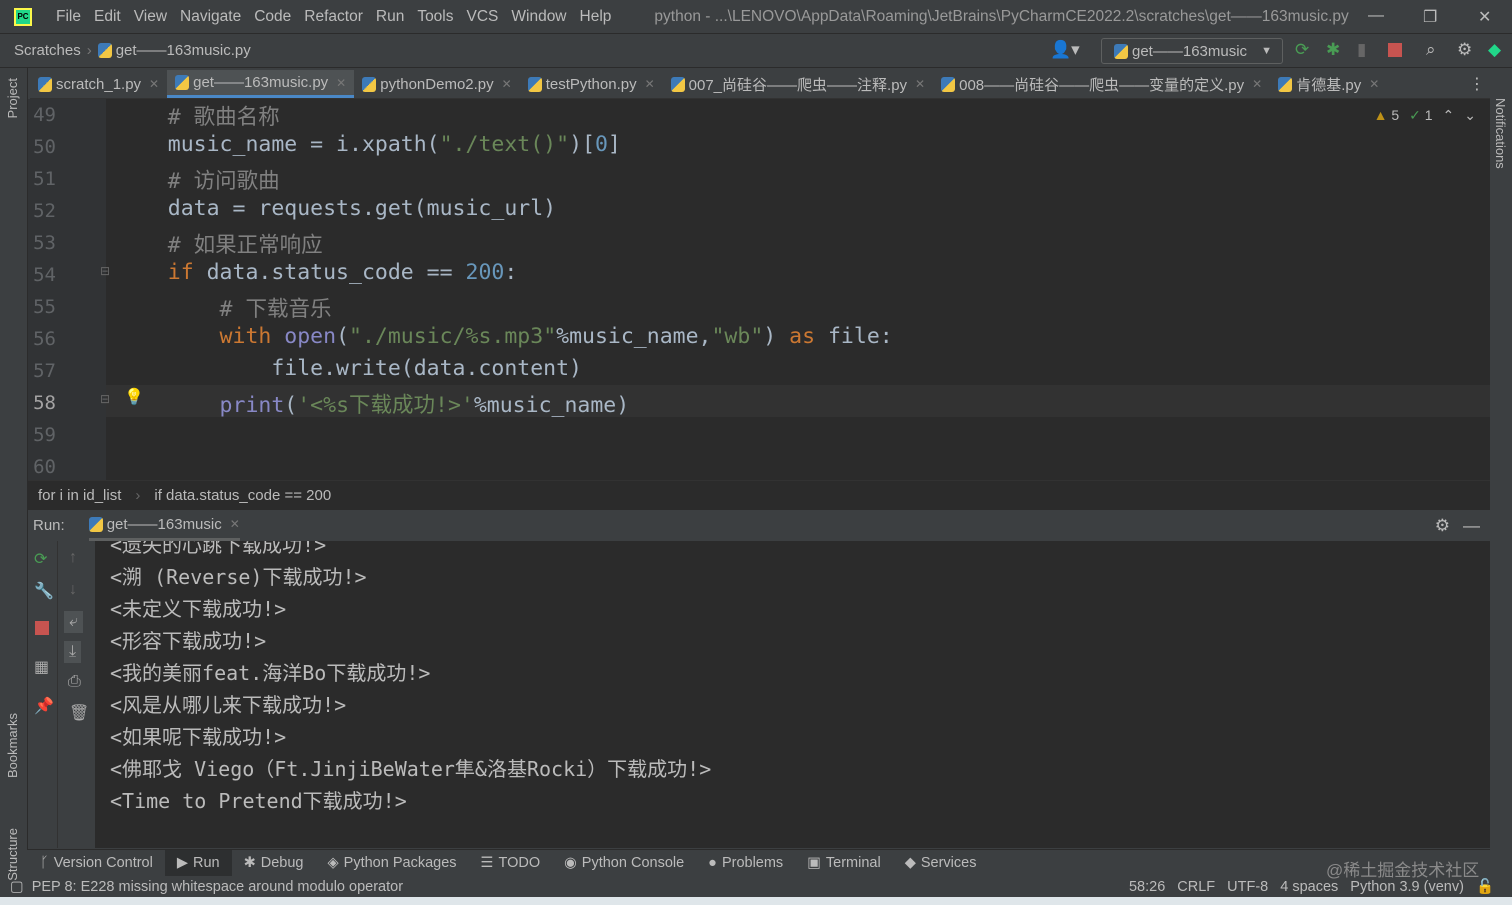  What do you see at coordinates (1361, 50) in the screenshot?
I see `attach-icon: ▮` at bounding box center [1361, 50].